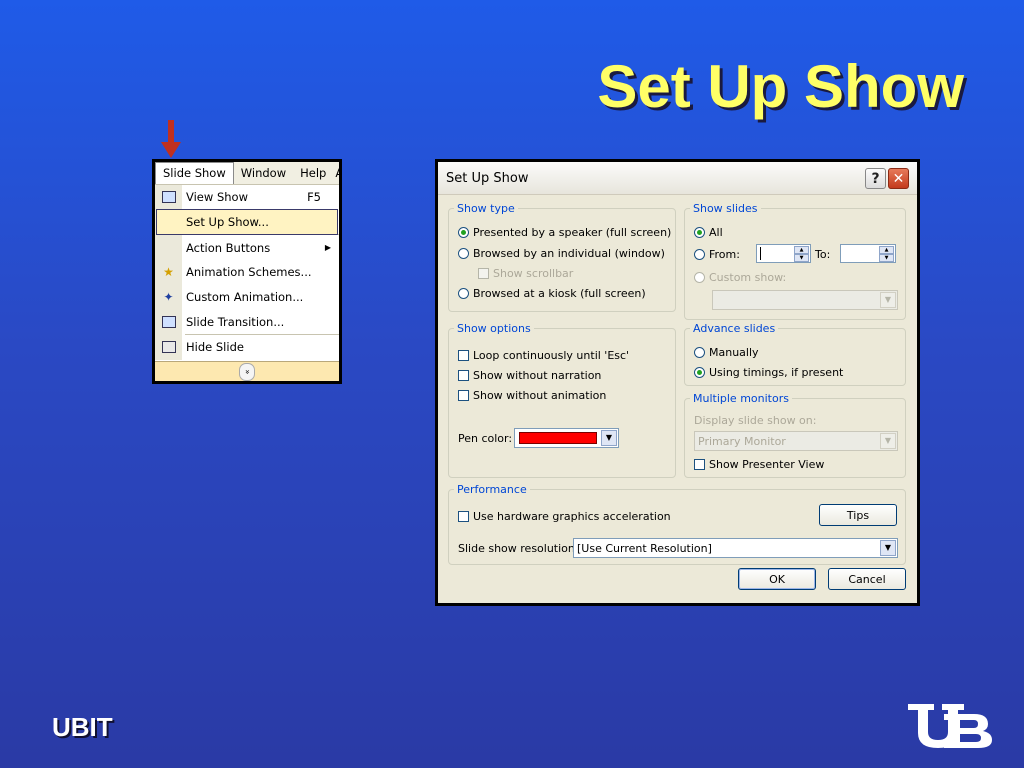 This screenshot has width=1024, height=768. I want to click on hardware-acceleration-checkbox: Use hardware graphics acceleration, so click(564, 516).